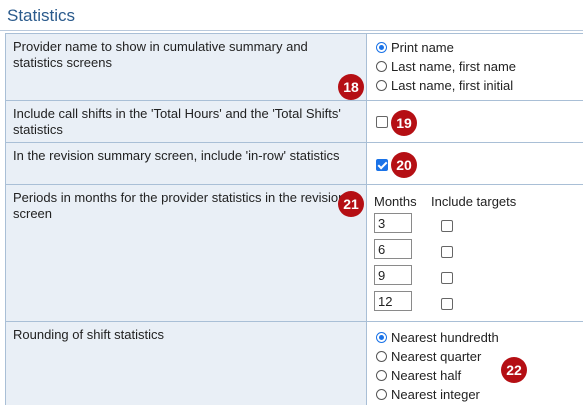 The height and width of the screenshot is (405, 583). What do you see at coordinates (452, 85) in the screenshot?
I see `radio-label: Last name, first initial` at bounding box center [452, 85].